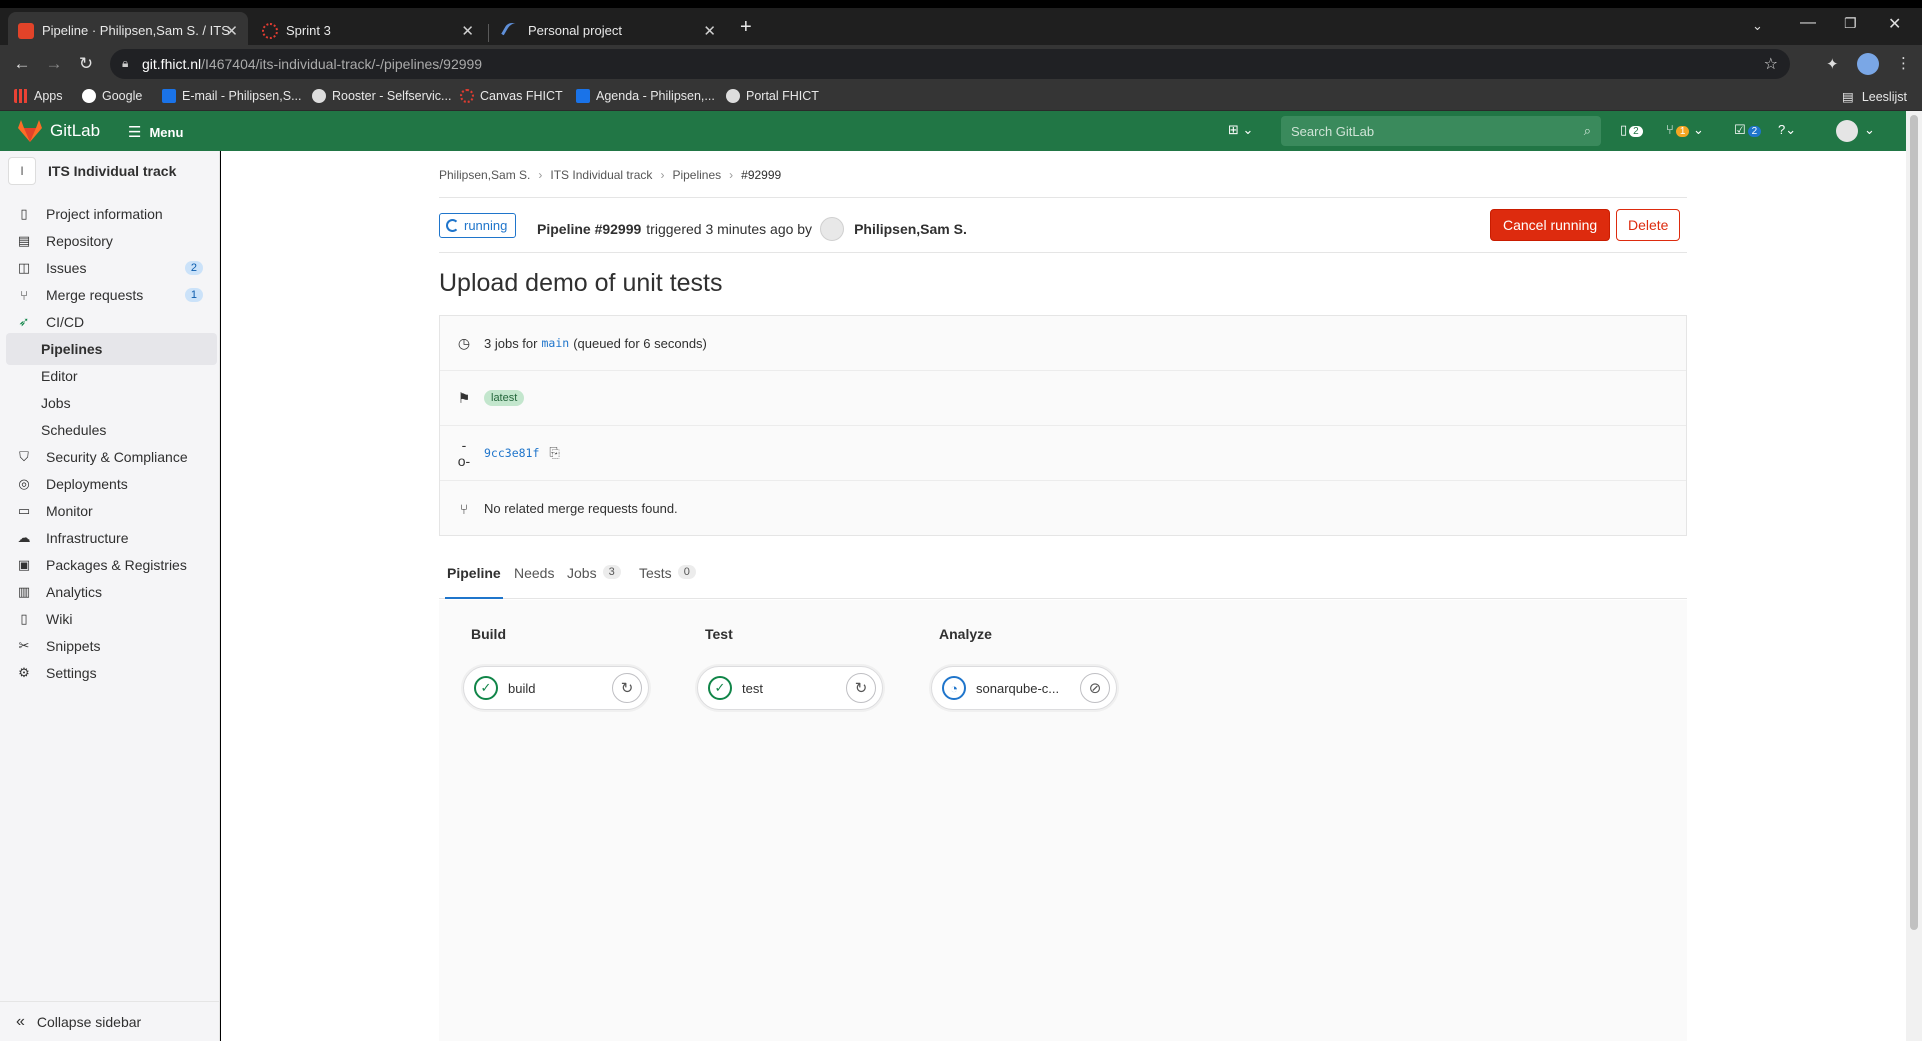  What do you see at coordinates (111, 673) in the screenshot?
I see `sidebar-item-settings: ⚙ Settings` at bounding box center [111, 673].